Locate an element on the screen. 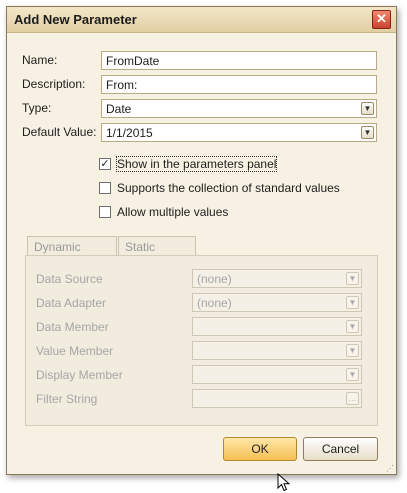 The image size is (407, 493). value-member-select: ▼ is located at coordinates (277, 350).